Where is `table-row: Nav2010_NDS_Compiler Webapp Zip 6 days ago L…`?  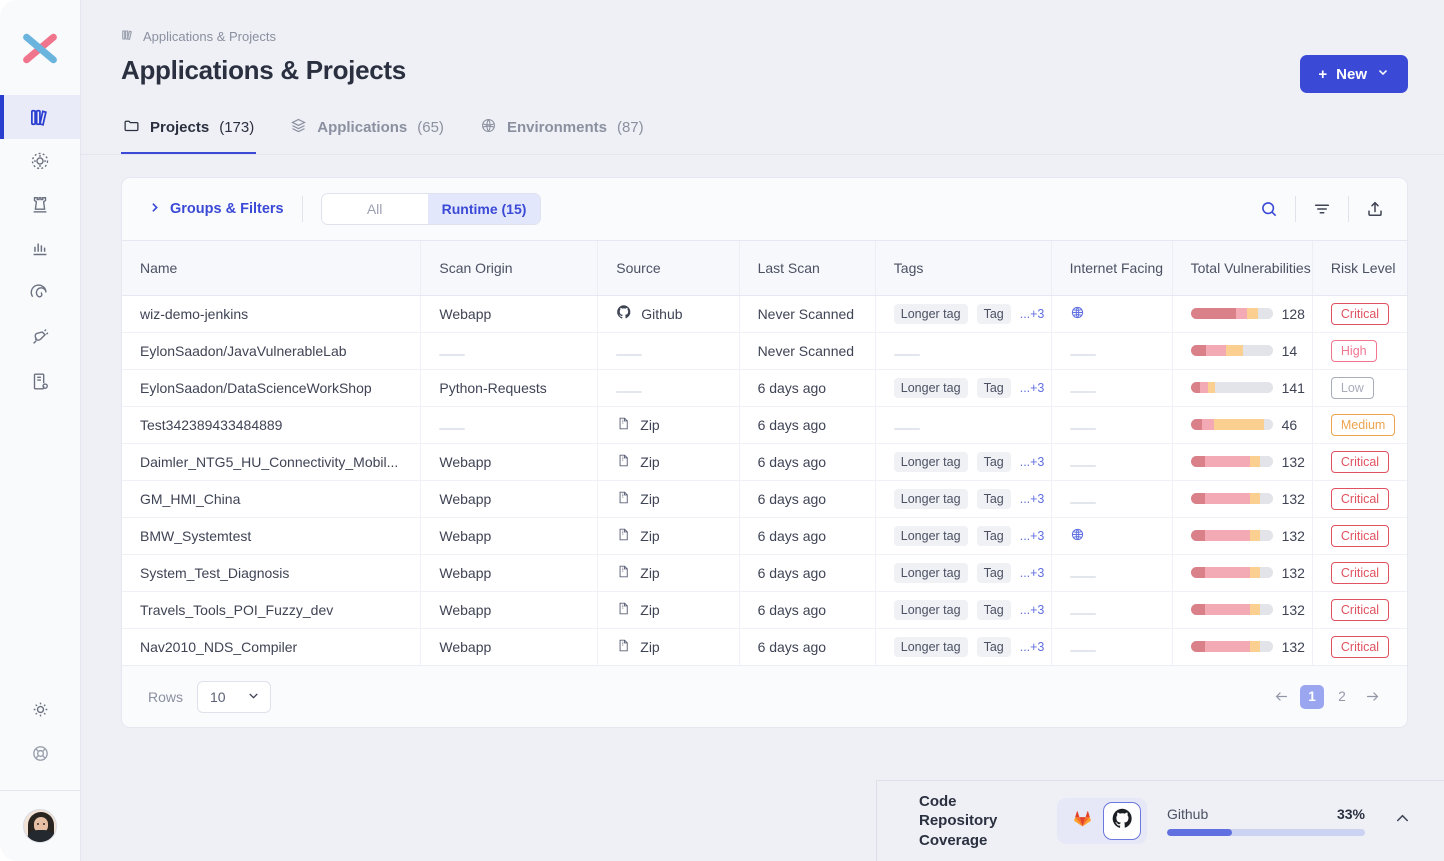 table-row: Nav2010_NDS_Compiler Webapp Zip 6 days ago L… is located at coordinates (764, 646).